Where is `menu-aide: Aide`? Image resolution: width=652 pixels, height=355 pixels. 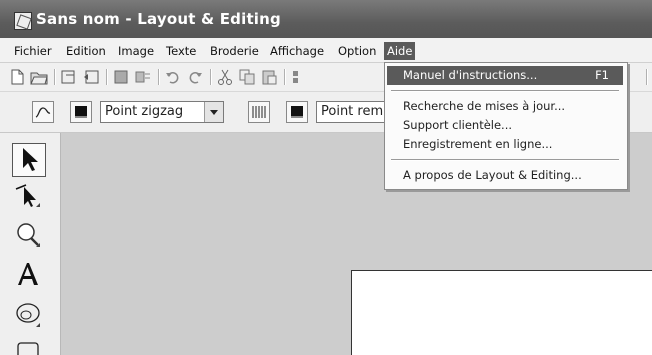 menu-aide: Aide is located at coordinates (400, 51).